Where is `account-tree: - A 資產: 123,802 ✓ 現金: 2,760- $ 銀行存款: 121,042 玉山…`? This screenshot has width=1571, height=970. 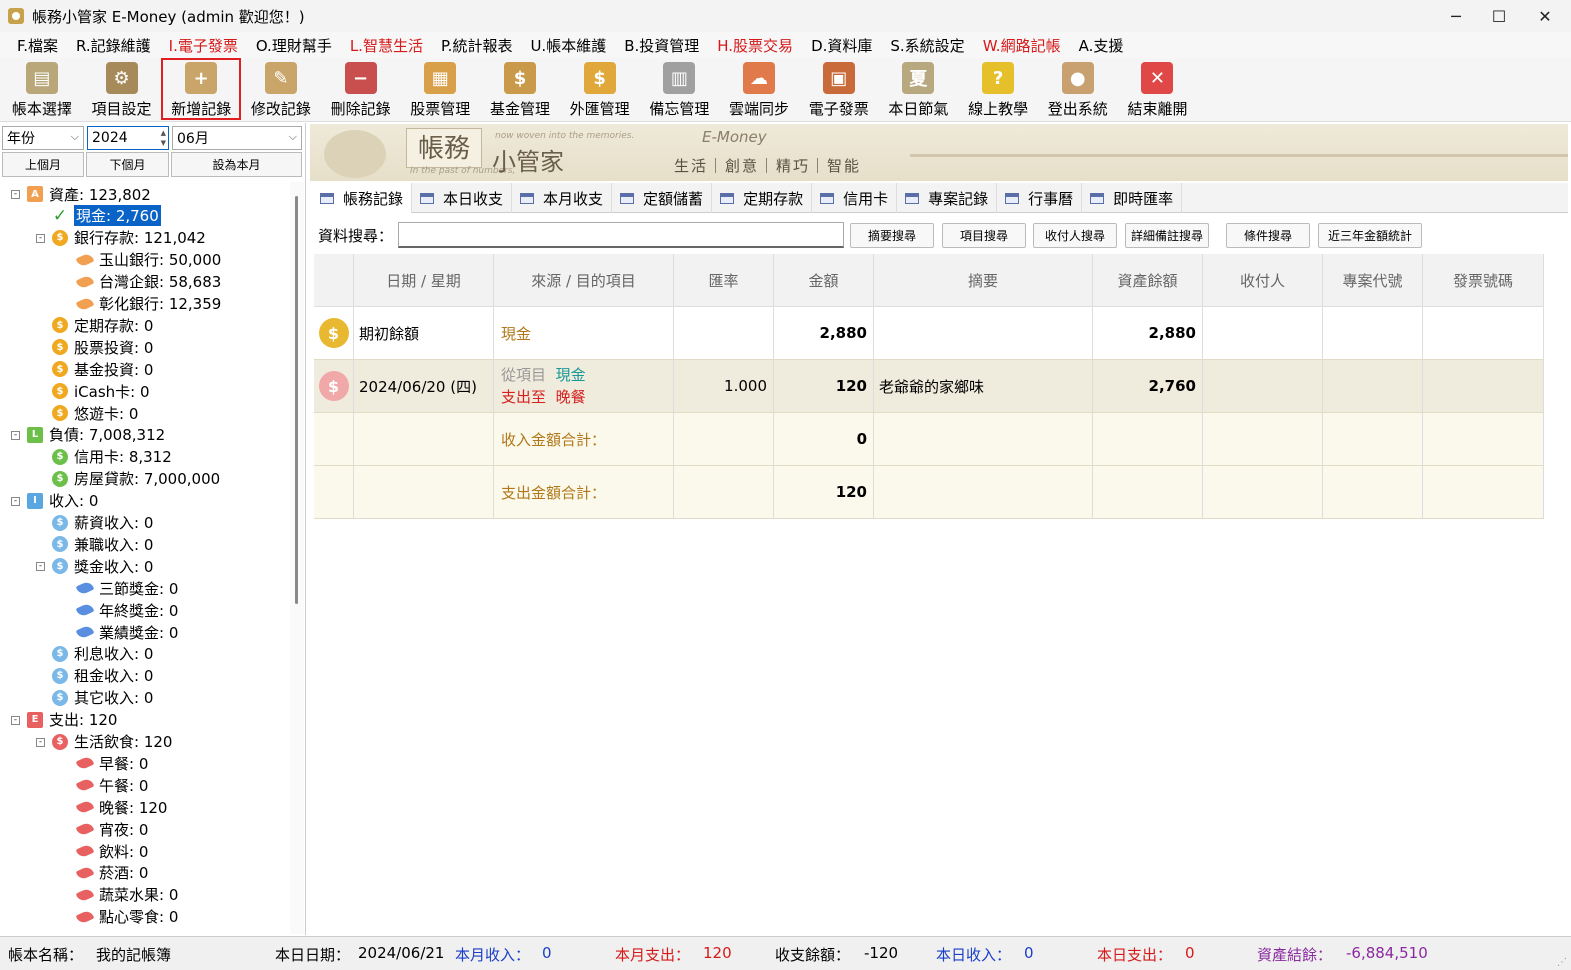 account-tree: - A 資產: 123,802 ✓ 現金: 2,760- $ 銀行存款: 121,042 玉山… is located at coordinates (145, 558).